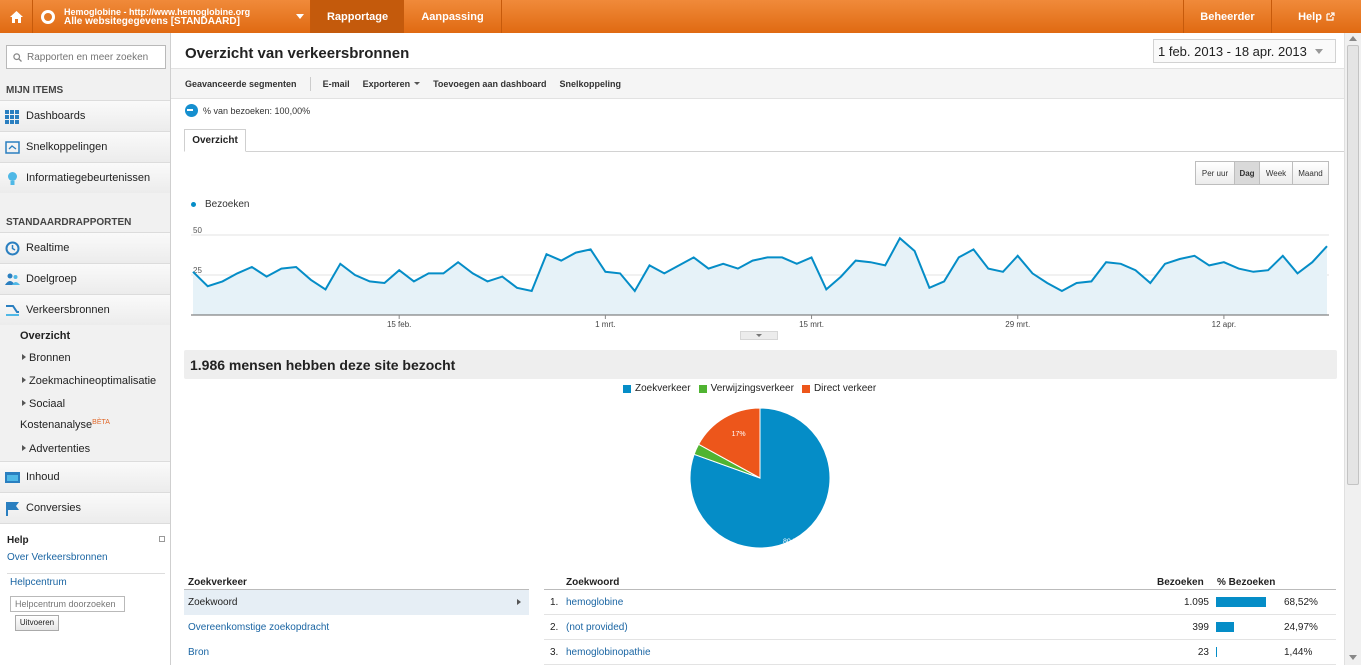 The width and height of the screenshot is (1361, 665). Describe the element at coordinates (37, 623) in the screenshot. I see `uitvoeren-button: Uitvoeren` at that location.